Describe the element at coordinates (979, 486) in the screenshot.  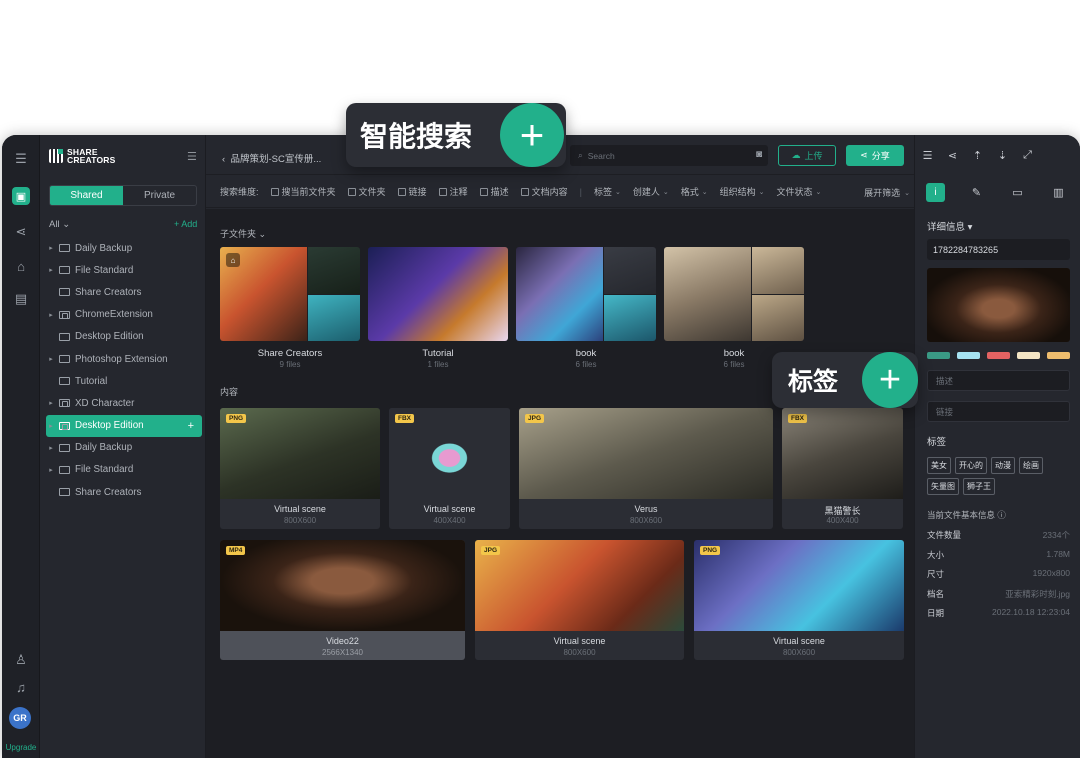
I see `tag-chip: 狮子王` at that location.